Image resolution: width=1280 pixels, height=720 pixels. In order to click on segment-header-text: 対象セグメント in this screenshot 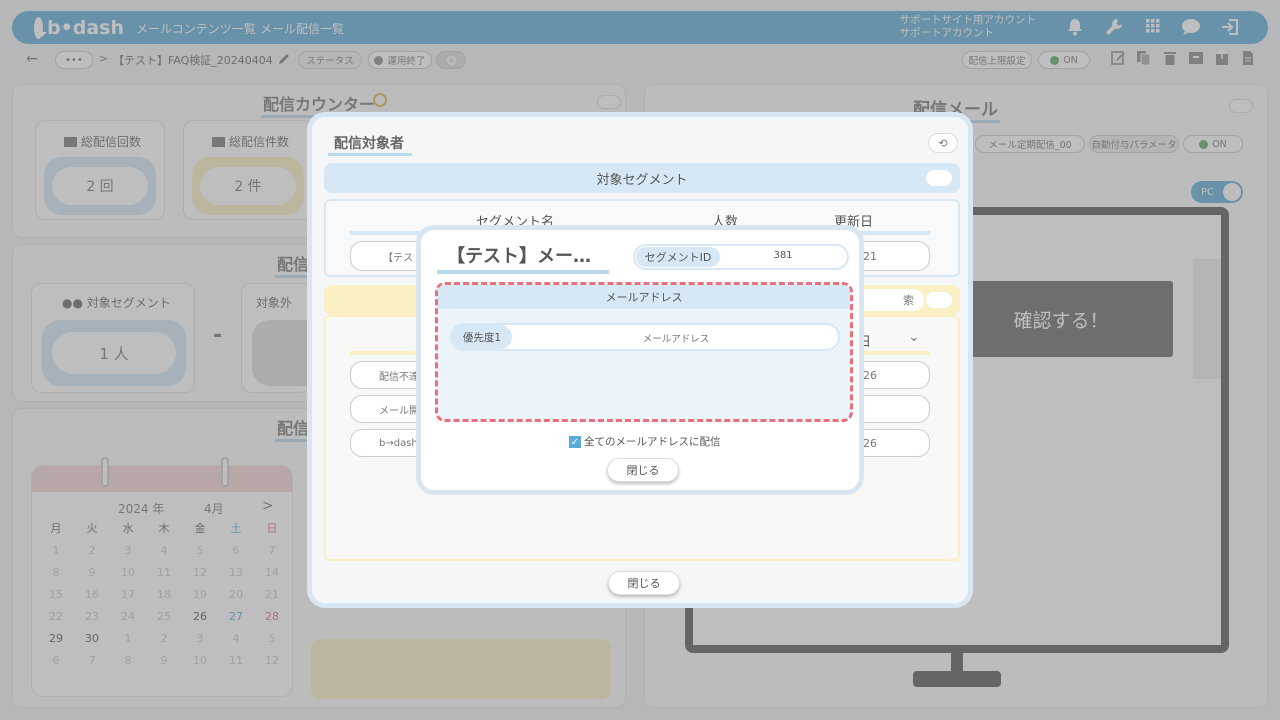, I will do `click(642, 180)`.